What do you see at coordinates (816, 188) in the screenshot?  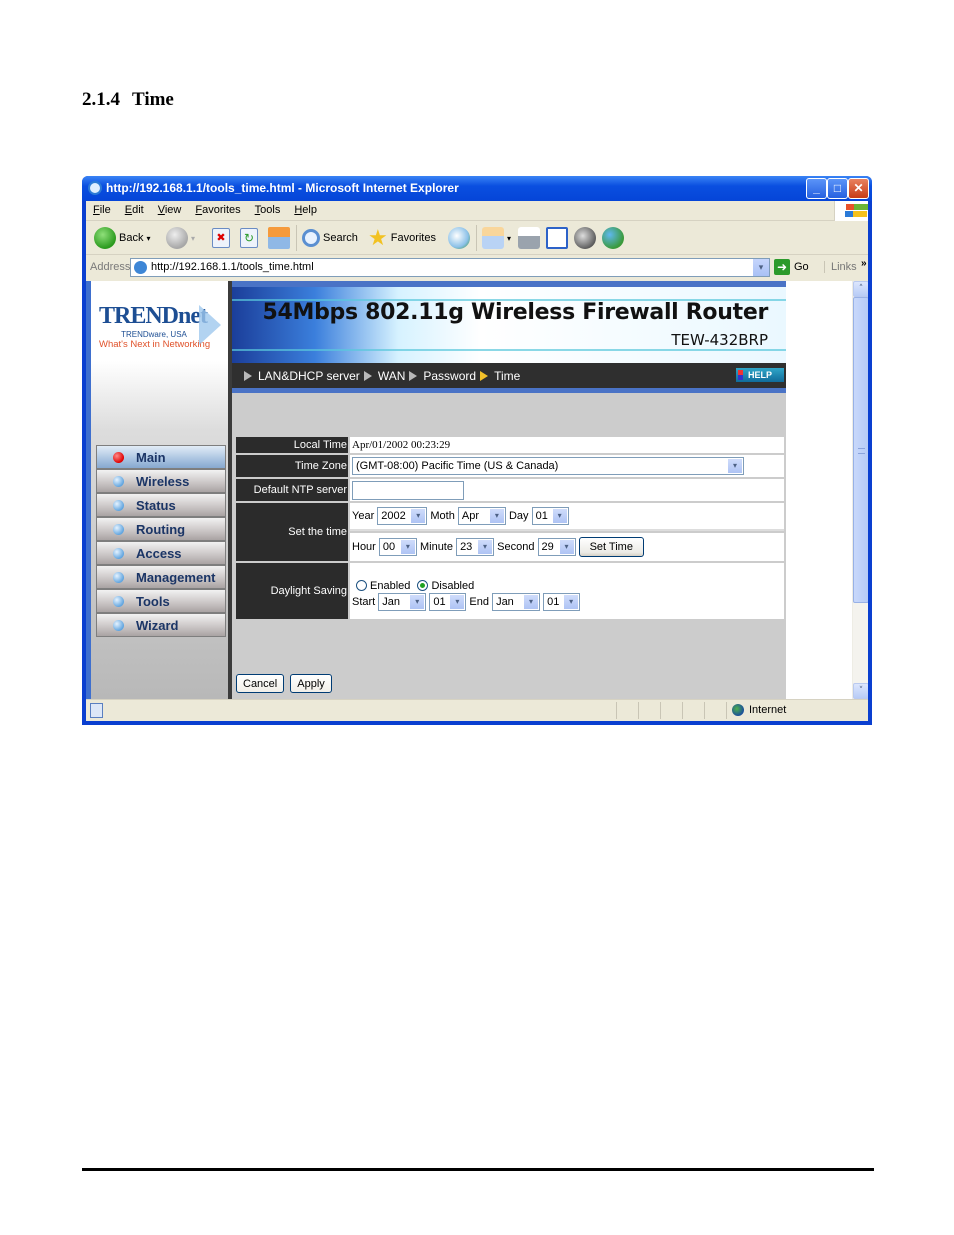 I see `minimize-button: _` at bounding box center [816, 188].